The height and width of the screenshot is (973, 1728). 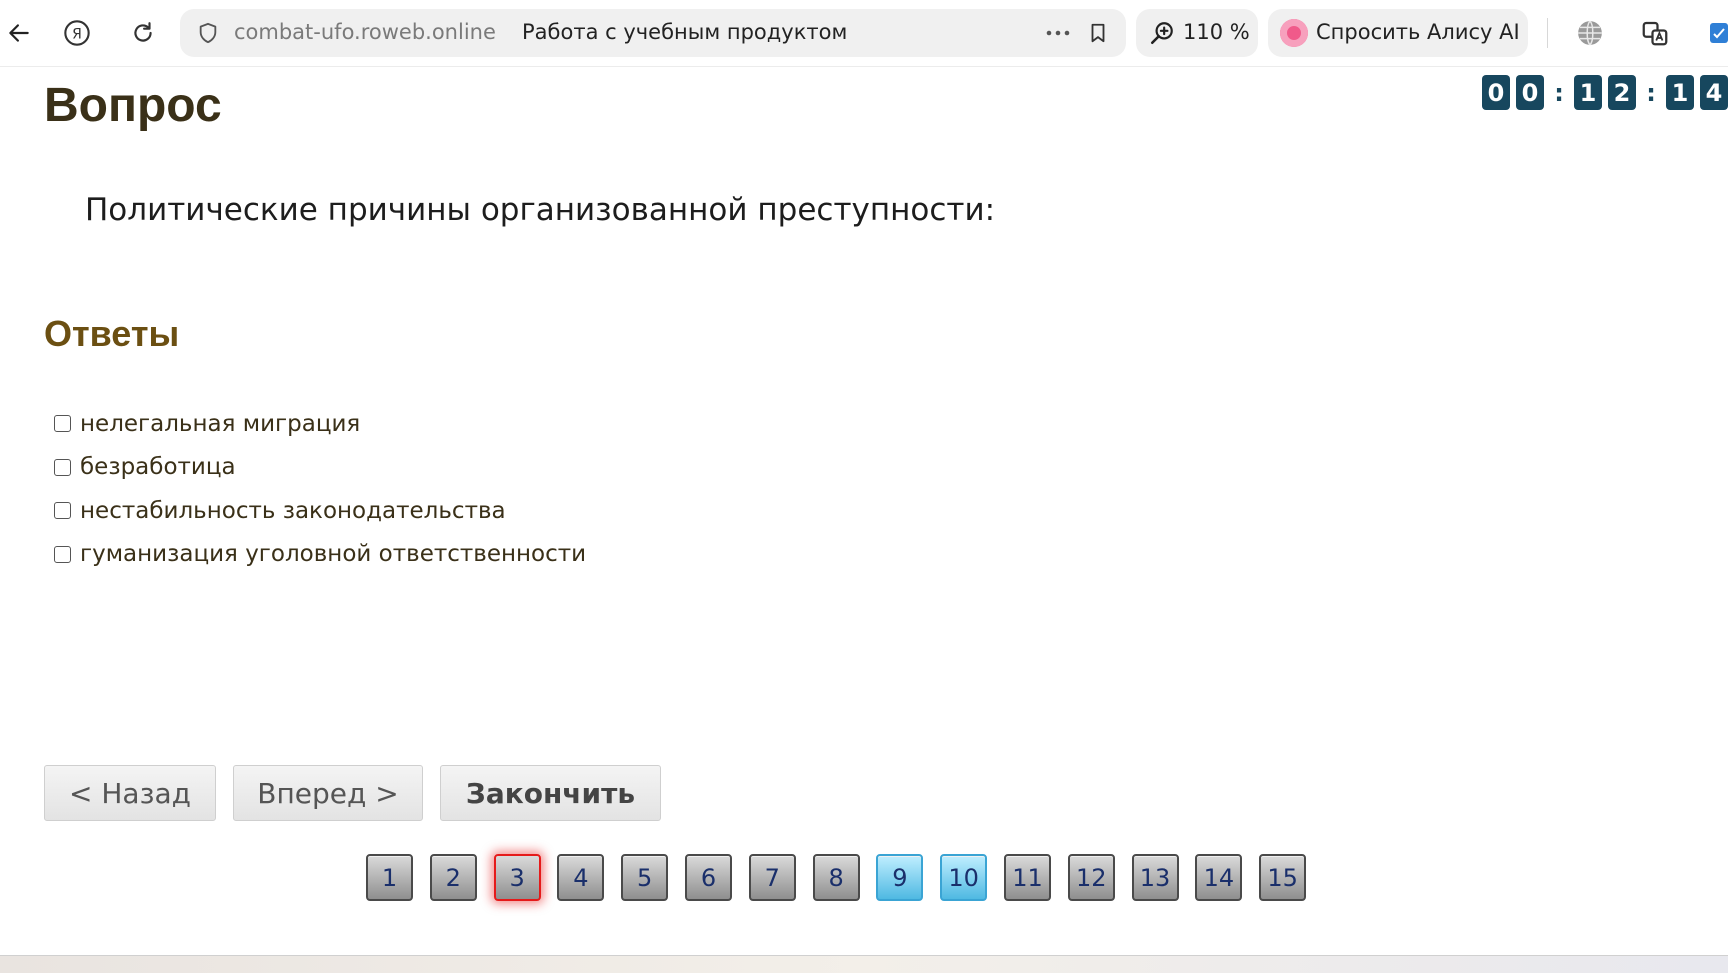 I want to click on question-pagination: 1 2 3 4 5 6 7 8 9 10 11 12 13 14 15, so click(x=836, y=877).